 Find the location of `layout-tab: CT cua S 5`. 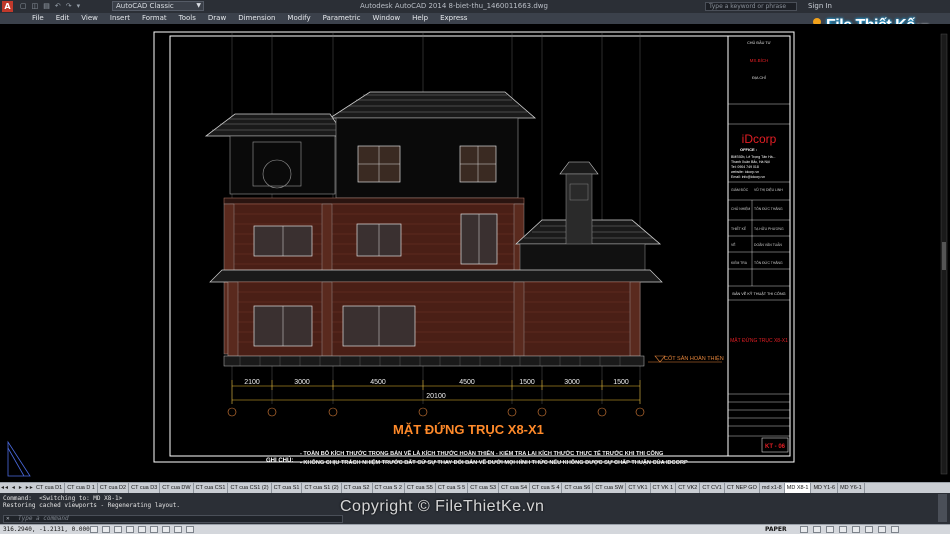

layout-tab: CT cua S 5 is located at coordinates (452, 488).